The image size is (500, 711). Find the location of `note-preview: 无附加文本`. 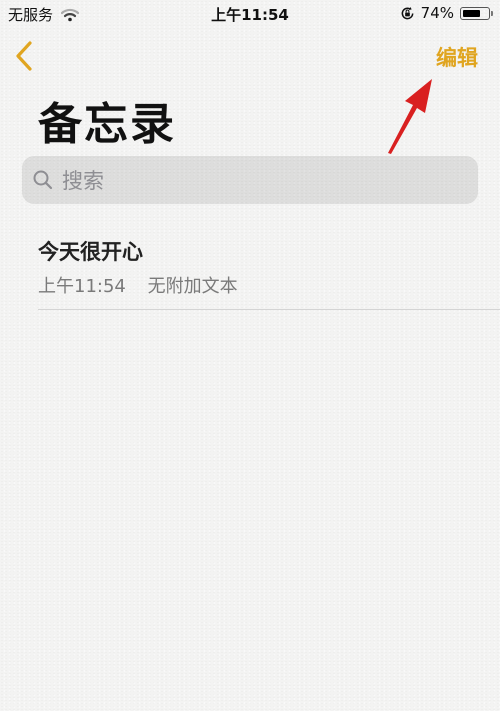

note-preview: 无附加文本 is located at coordinates (192, 286).